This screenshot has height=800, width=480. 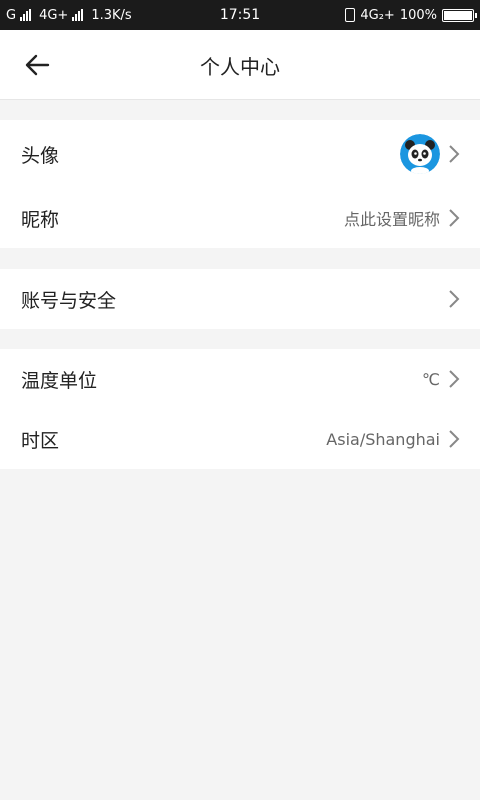 What do you see at coordinates (40, 440) in the screenshot?
I see `timezone-label: 时区` at bounding box center [40, 440].